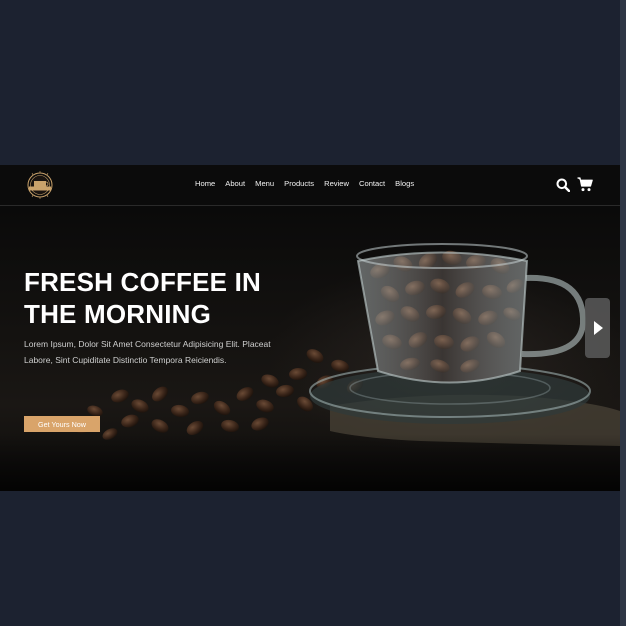 The height and width of the screenshot is (626, 626). Describe the element at coordinates (143, 298) in the screenshot. I see `hero-title: FRESH COFFEE IN THE MORNING` at that location.